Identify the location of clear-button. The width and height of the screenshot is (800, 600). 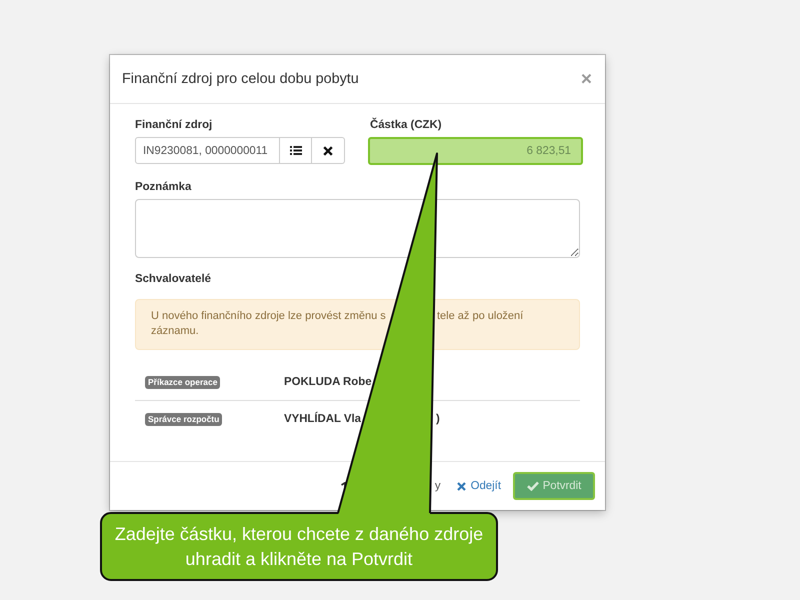
(328, 150).